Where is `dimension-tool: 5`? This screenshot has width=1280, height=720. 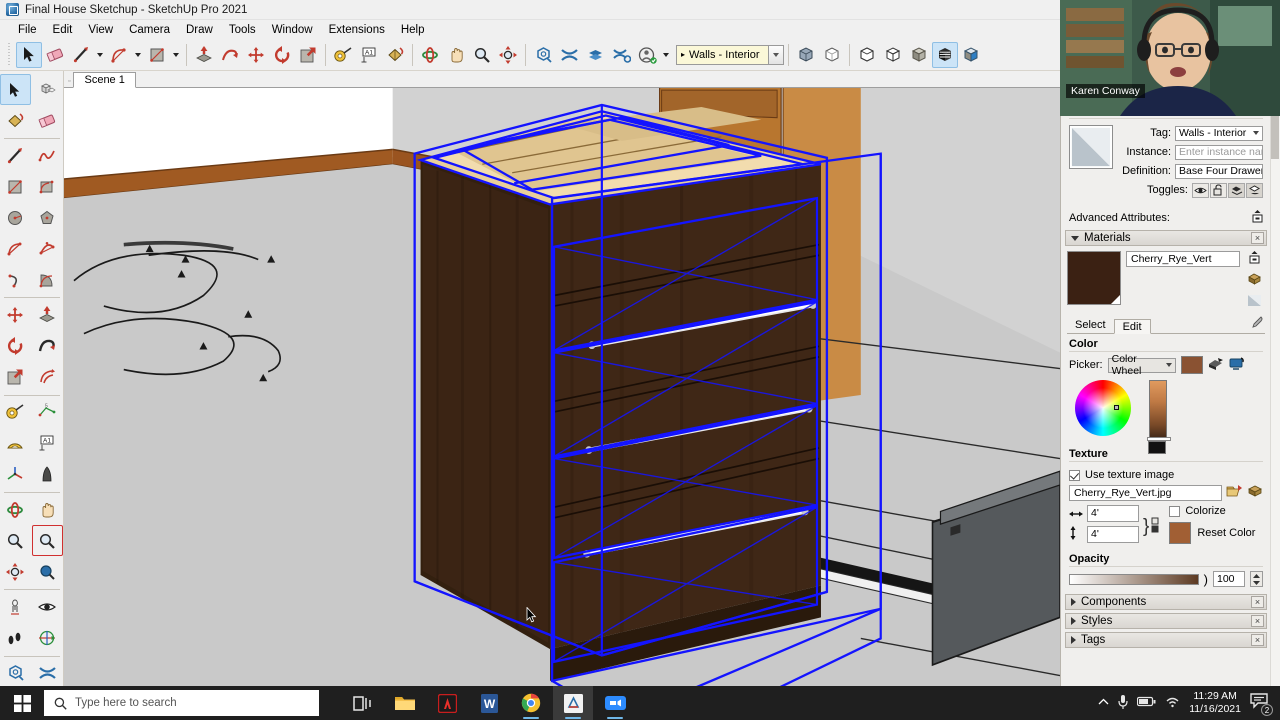
dimension-tool: 5 is located at coordinates (47, 412).